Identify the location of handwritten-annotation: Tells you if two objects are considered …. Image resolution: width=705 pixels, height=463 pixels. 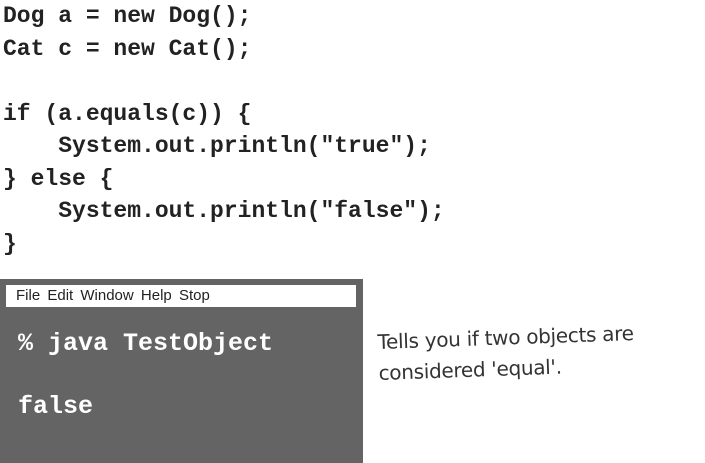
(541, 351).